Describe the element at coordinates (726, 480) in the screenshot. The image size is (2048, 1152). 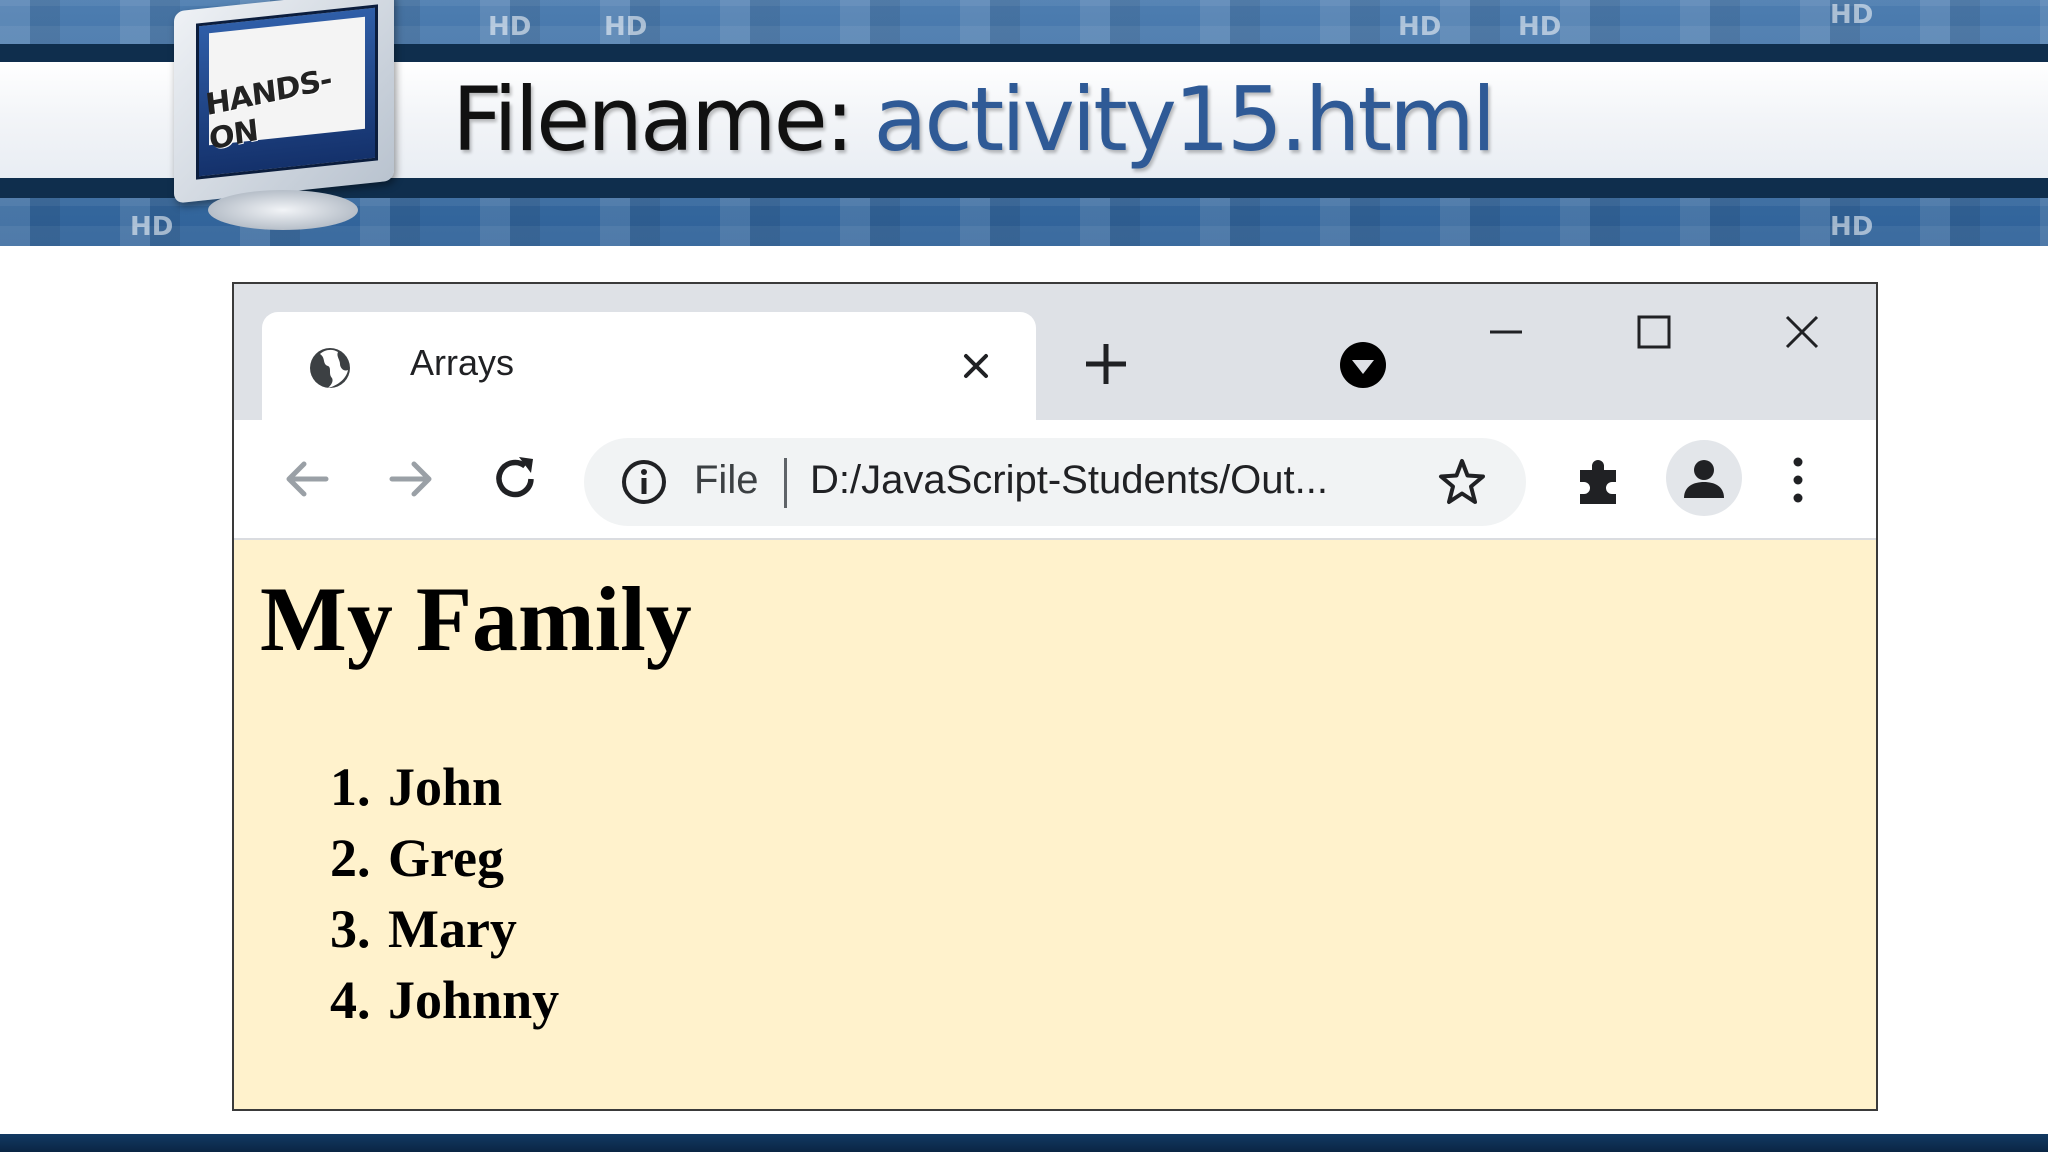
I see `url-scheme-label: File` at that location.